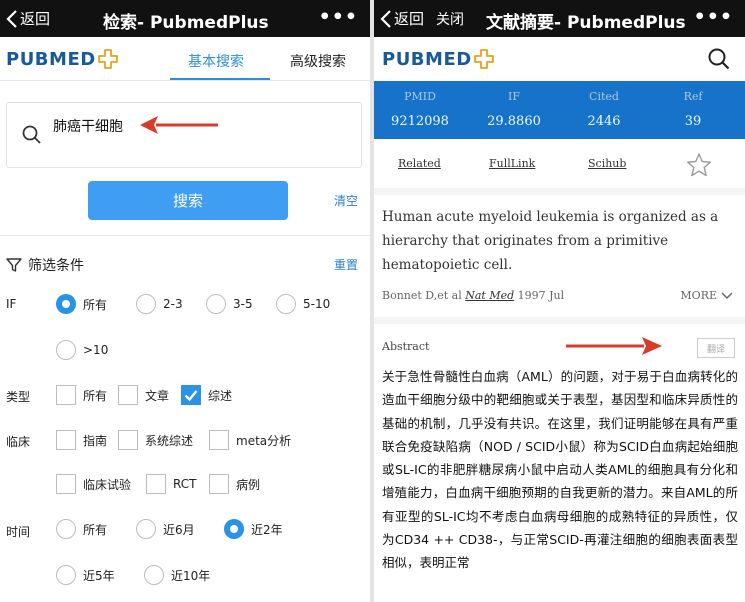  What do you see at coordinates (234, 484) in the screenshot?
I see `clinical-option-case: 病例` at bounding box center [234, 484].